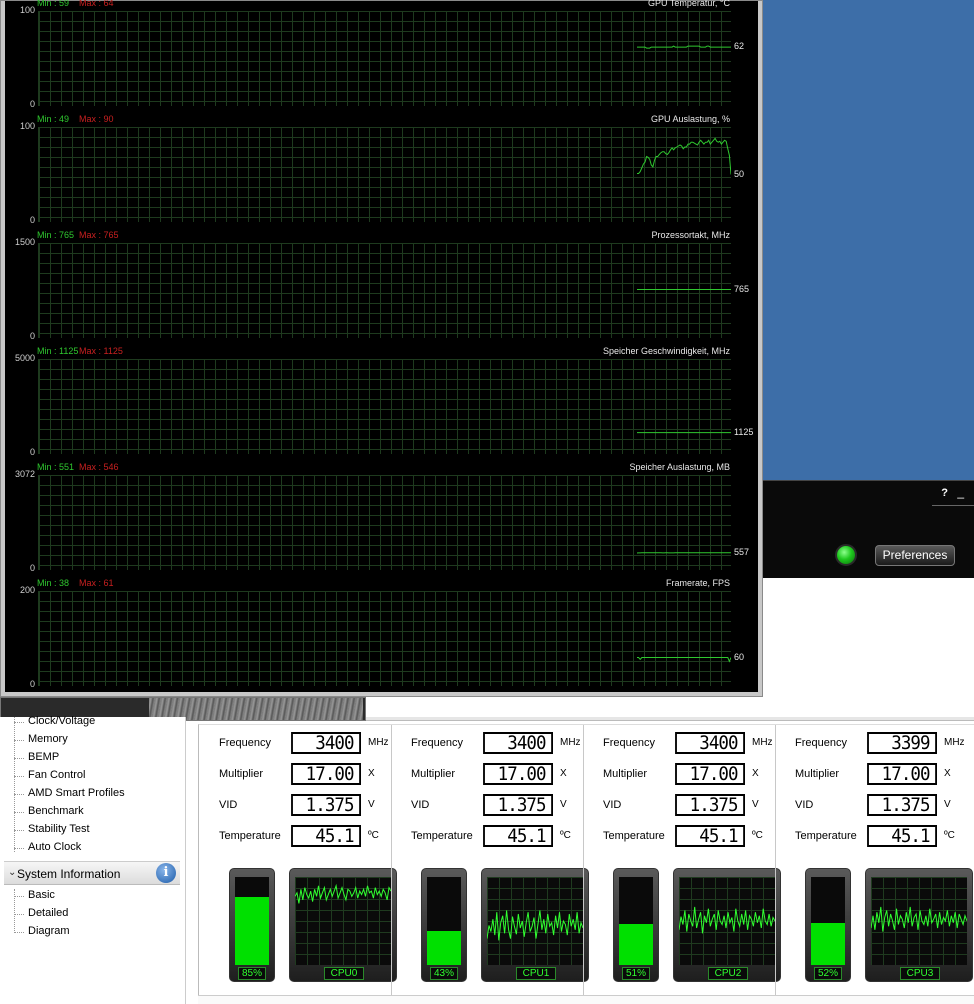 Image resolution: width=974 pixels, height=1004 pixels. What do you see at coordinates (48, 913) in the screenshot?
I see `sidebar-item-detailed: Detailed` at bounding box center [48, 913].